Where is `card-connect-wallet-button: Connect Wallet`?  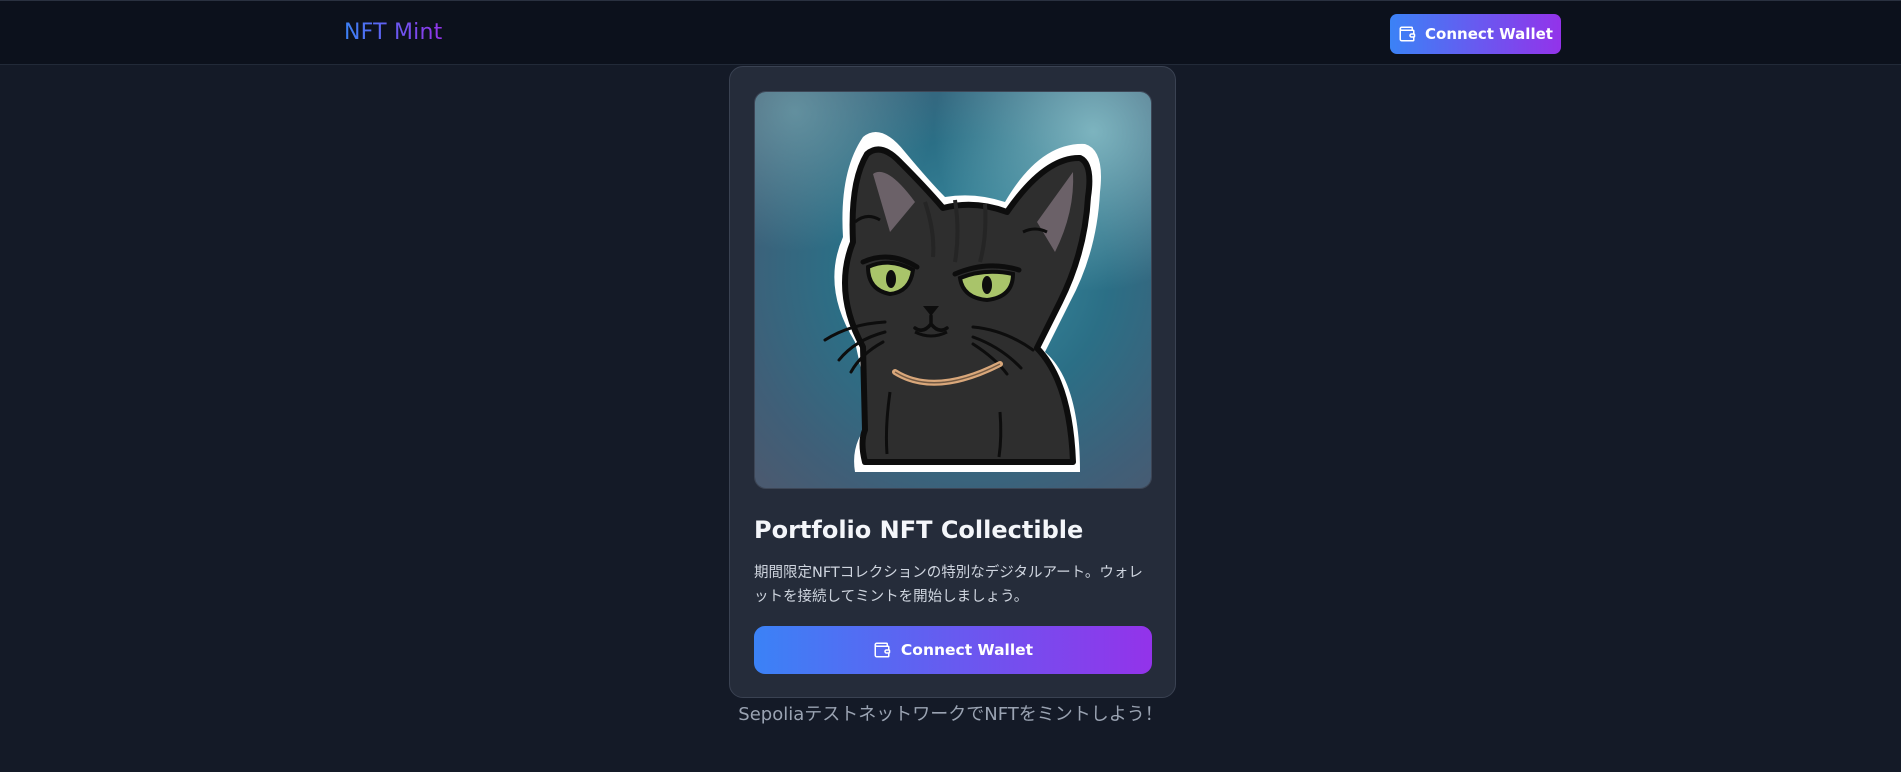 card-connect-wallet-button: Connect Wallet is located at coordinates (953, 650).